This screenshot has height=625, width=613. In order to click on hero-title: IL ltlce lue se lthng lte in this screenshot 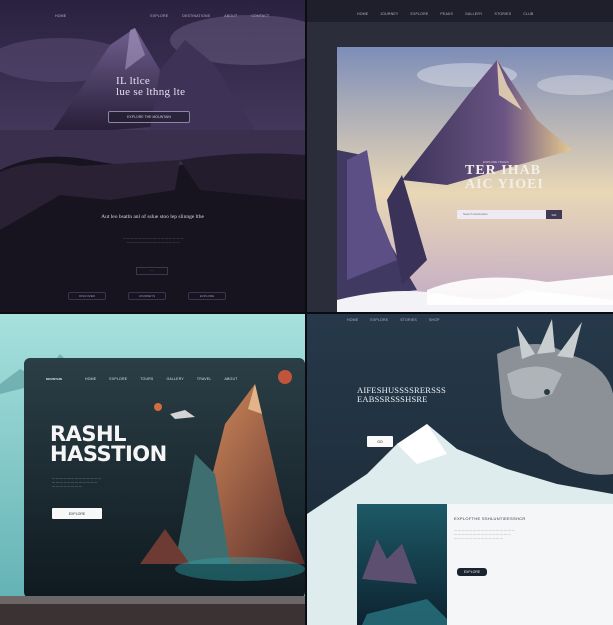, I will do `click(150, 87)`.